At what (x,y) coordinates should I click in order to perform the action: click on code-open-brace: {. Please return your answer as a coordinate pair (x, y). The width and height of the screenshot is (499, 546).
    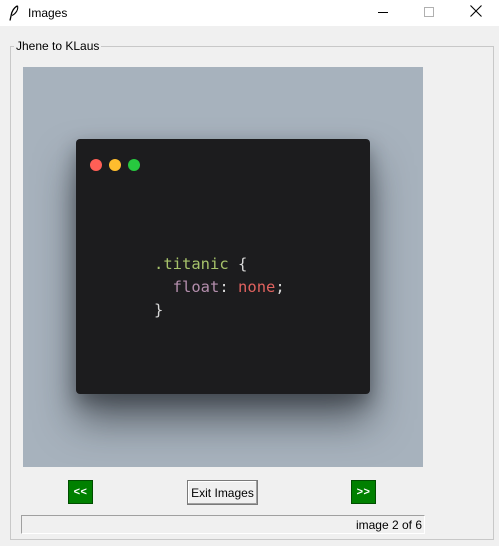
    Looking at the image, I should click on (243, 264).